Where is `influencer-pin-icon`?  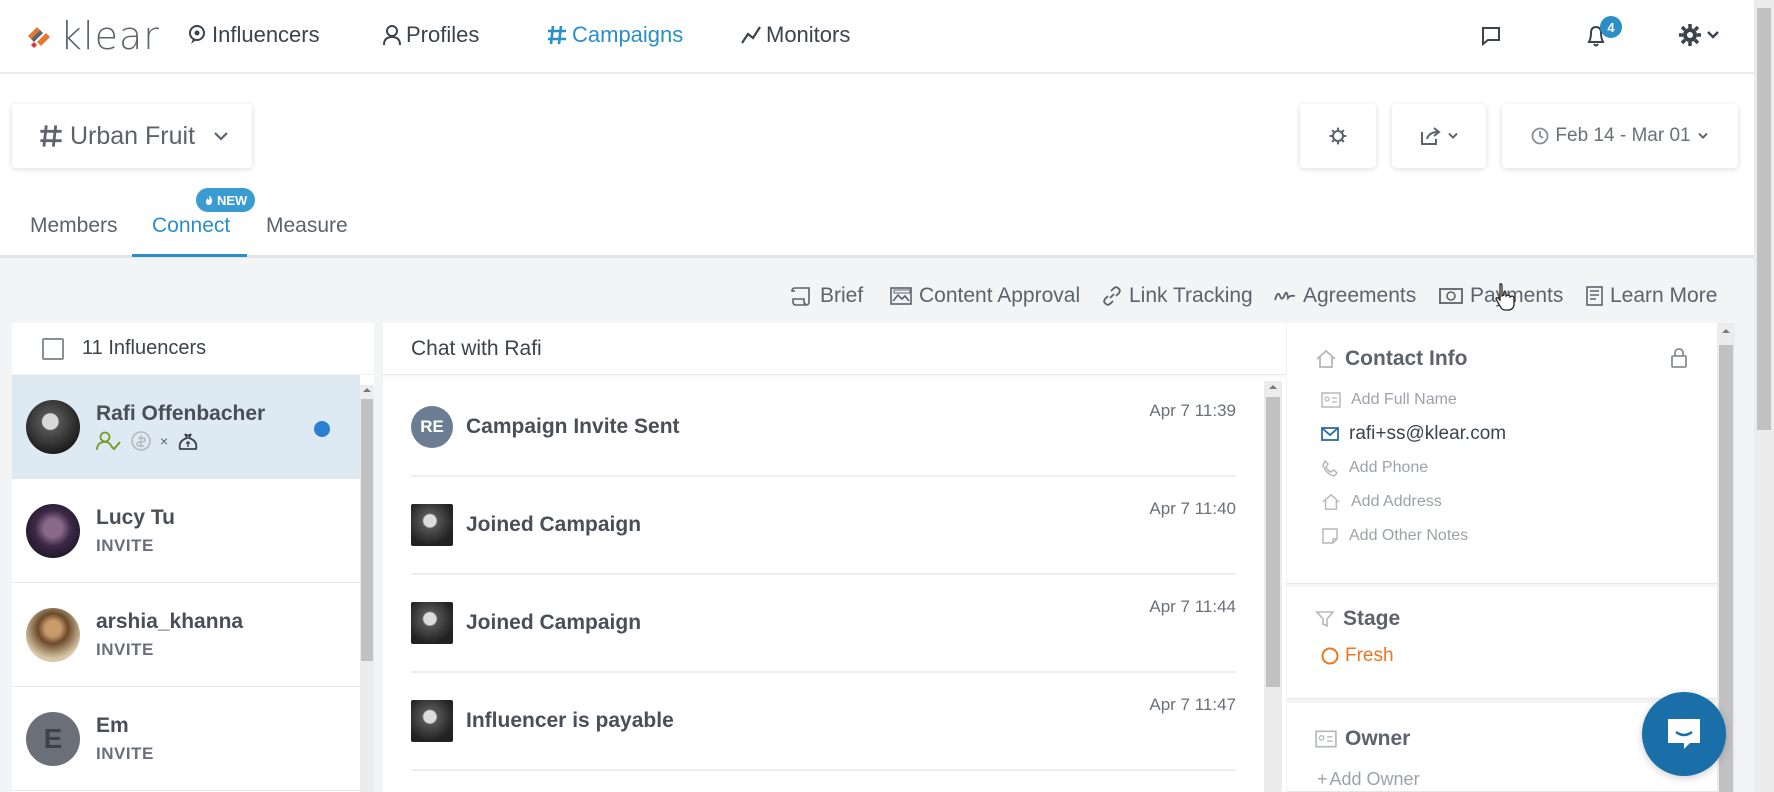
influencer-pin-icon is located at coordinates (197, 34).